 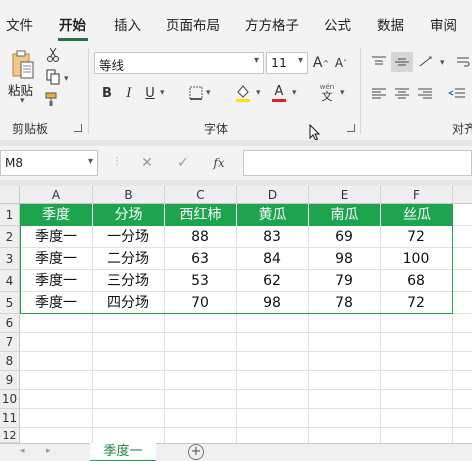 I want to click on add-sheet-icon: +, so click(x=196, y=452).